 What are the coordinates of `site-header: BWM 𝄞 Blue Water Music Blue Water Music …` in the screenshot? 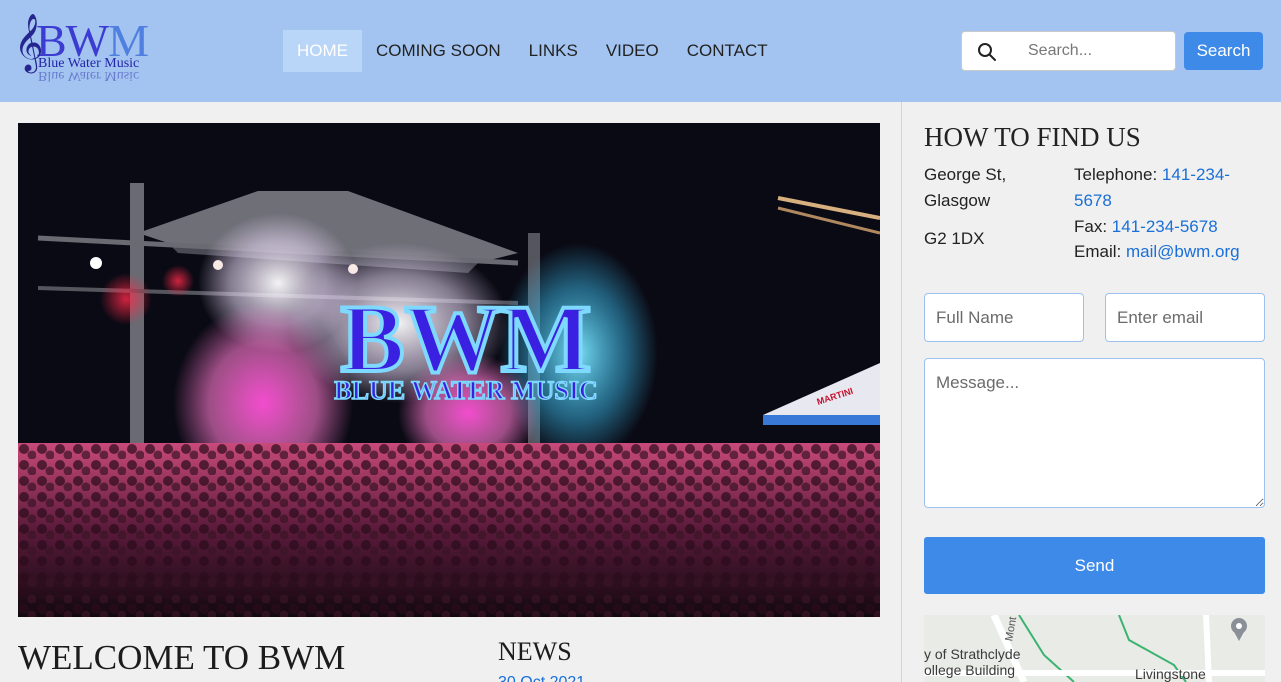 It's located at (640, 51).